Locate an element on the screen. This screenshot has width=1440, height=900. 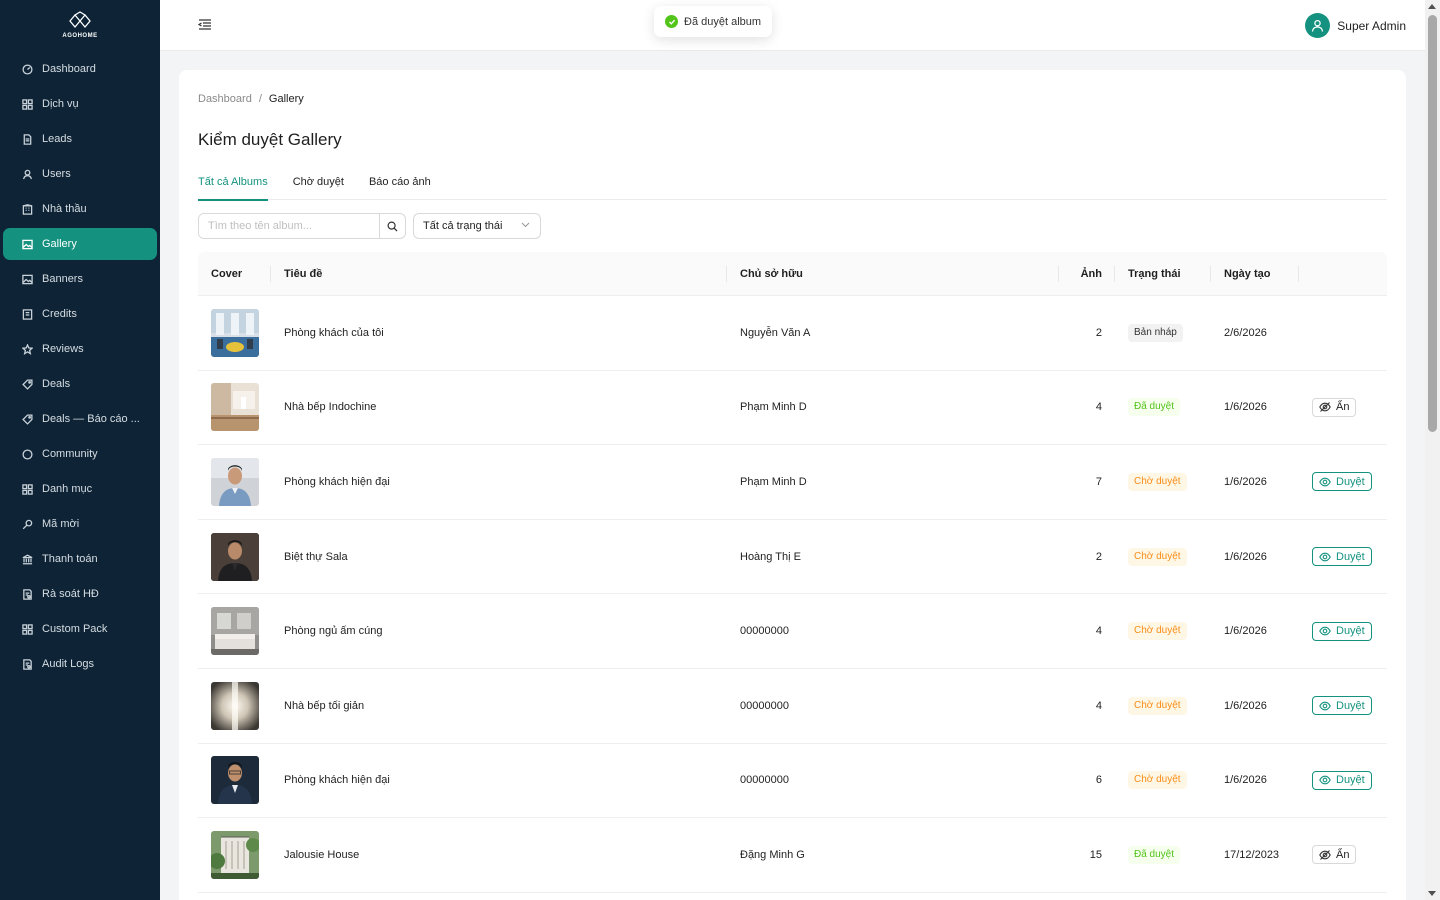
sidebar-item-14: Mã mời is located at coordinates (80, 524).